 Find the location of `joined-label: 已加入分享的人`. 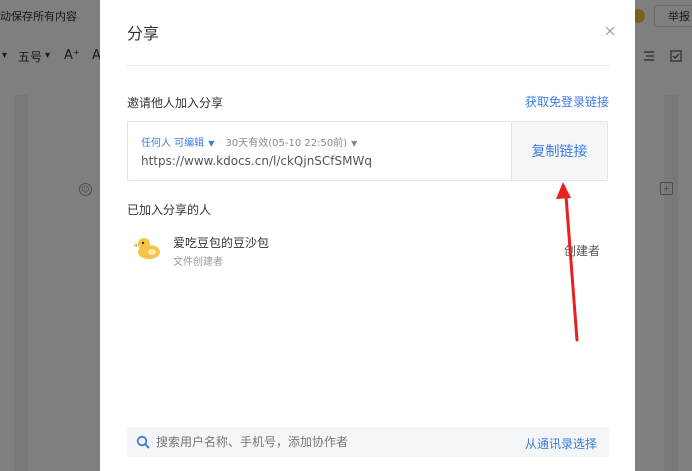

joined-label: 已加入分享的人 is located at coordinates (169, 210).